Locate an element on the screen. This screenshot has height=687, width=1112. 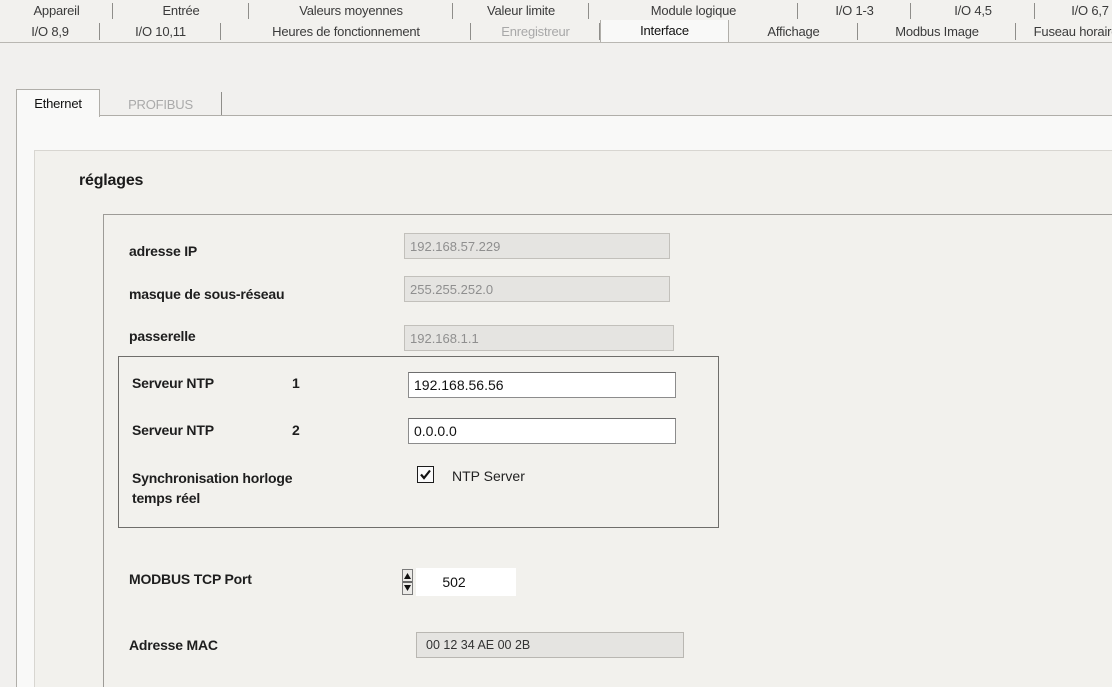
tab-affichage: Affichage is located at coordinates (793, 31).